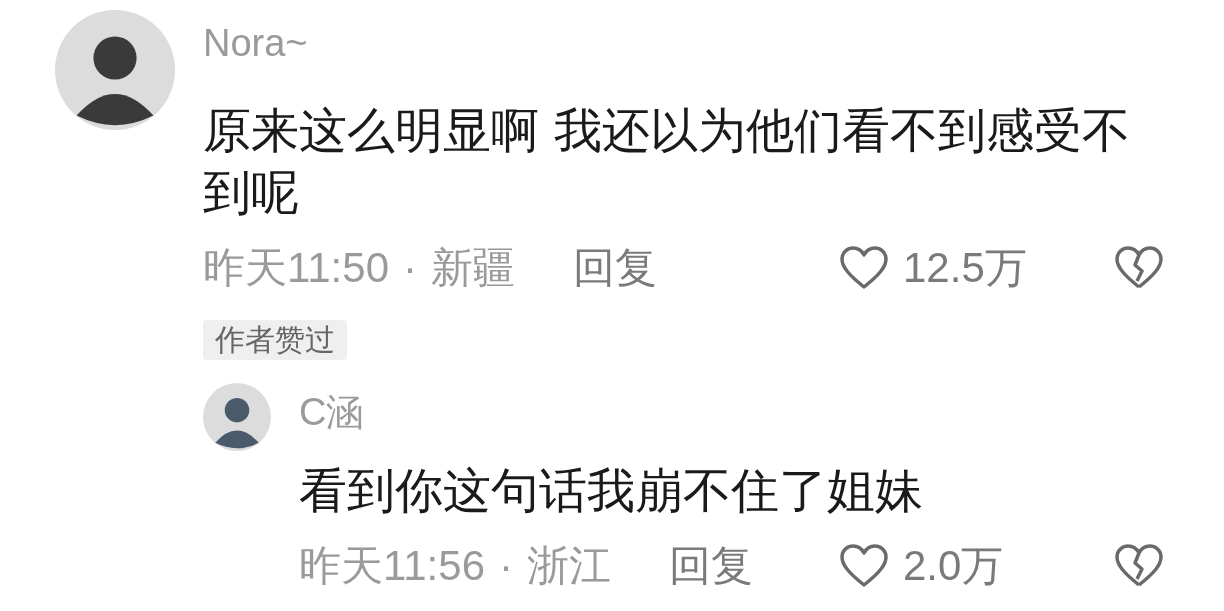 The width and height of the screenshot is (1224, 611). I want to click on comment-text: 看到你这句话我崩不住了姐妹, so click(611, 490).